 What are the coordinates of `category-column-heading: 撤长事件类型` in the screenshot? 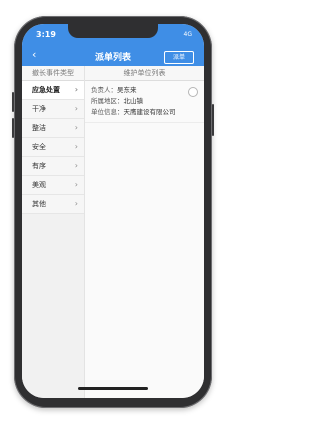 It's located at (53, 73).